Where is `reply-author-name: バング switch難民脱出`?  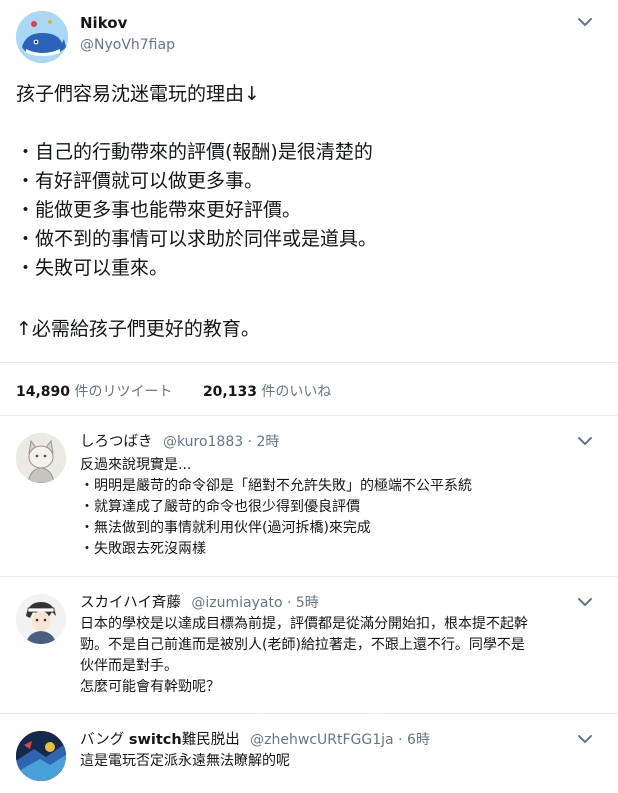
reply-author-name: バング switch難民脱出 is located at coordinates (160, 740).